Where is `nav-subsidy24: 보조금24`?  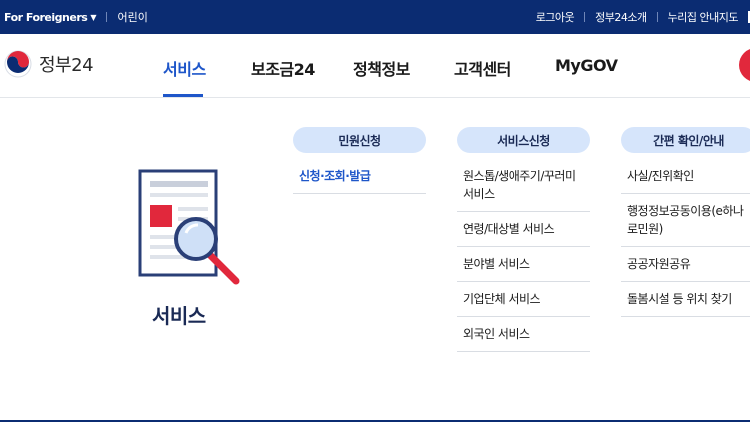
nav-subsidy24: 보조금24 is located at coordinates (283, 68).